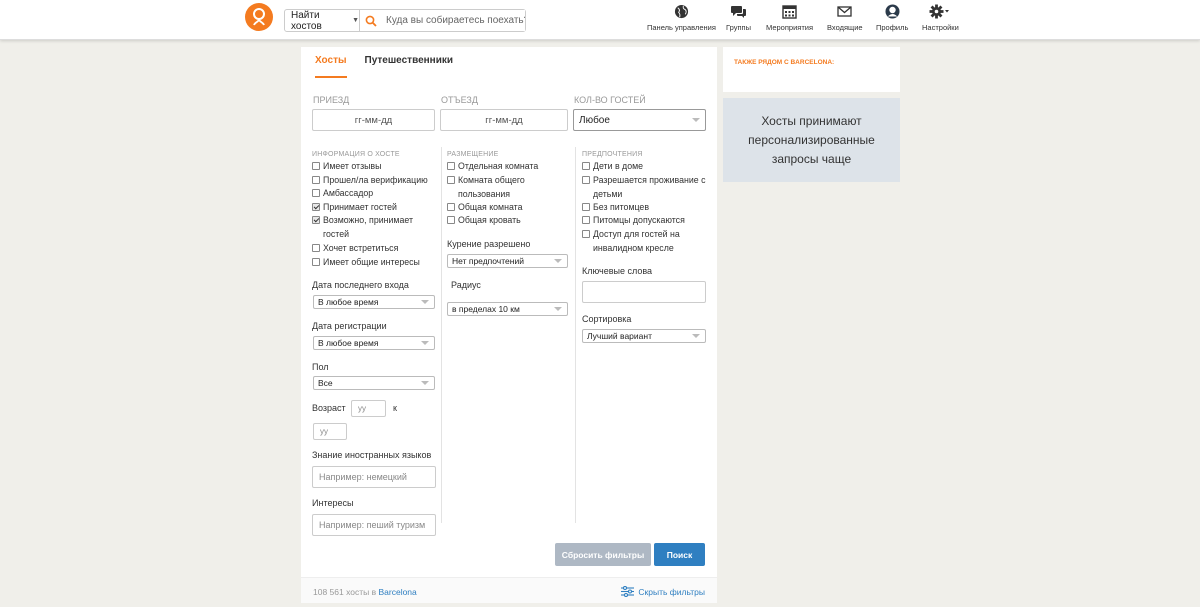 This screenshot has height=607, width=1200. I want to click on nav-profile: Профиль, so click(892, 18).